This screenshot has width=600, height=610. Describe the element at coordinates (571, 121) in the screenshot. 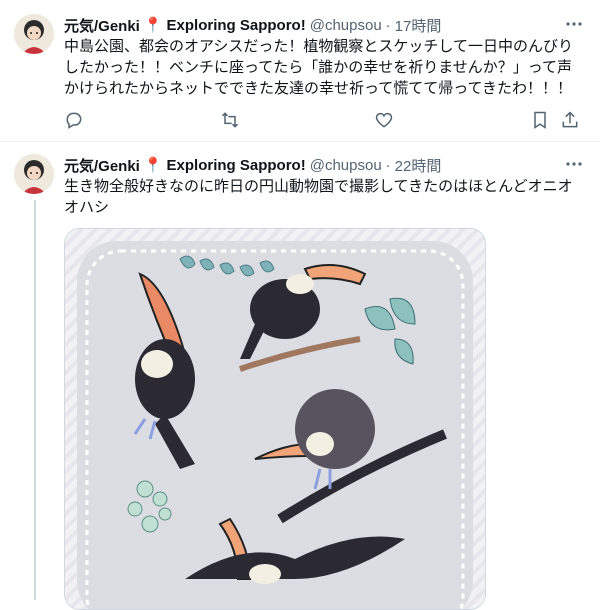

I see `share-icon` at that location.